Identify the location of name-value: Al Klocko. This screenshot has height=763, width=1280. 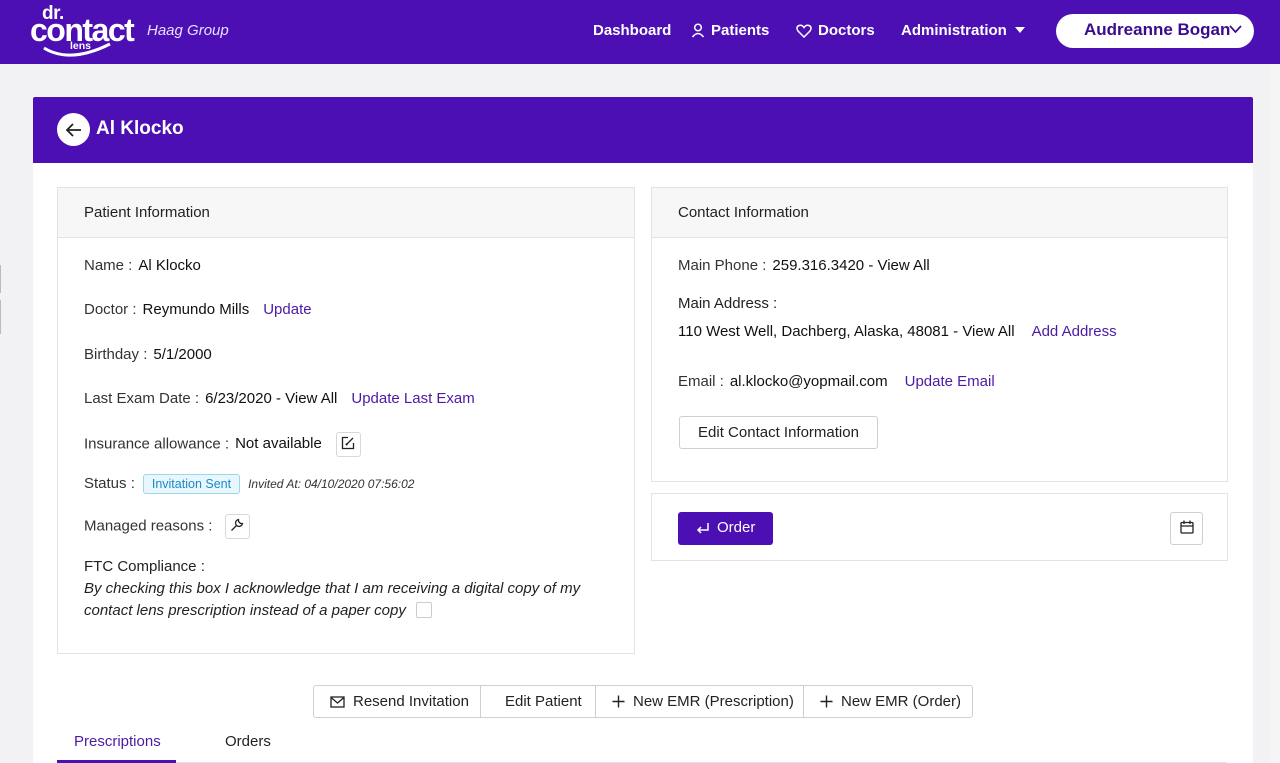
(169, 265).